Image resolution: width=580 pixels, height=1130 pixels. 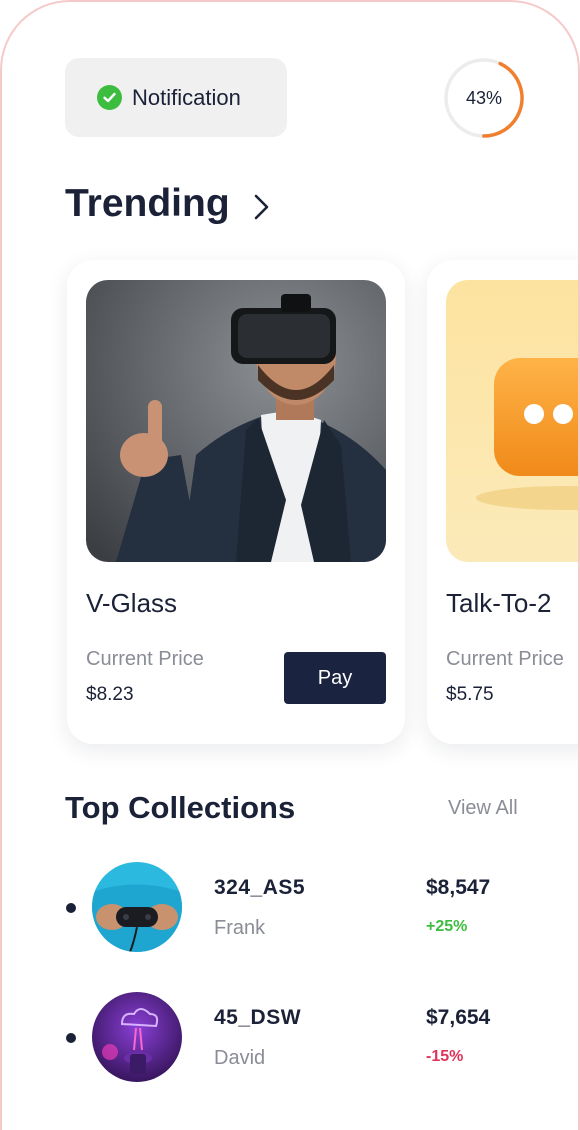 I want to click on trending-title: Trending, so click(x=147, y=203).